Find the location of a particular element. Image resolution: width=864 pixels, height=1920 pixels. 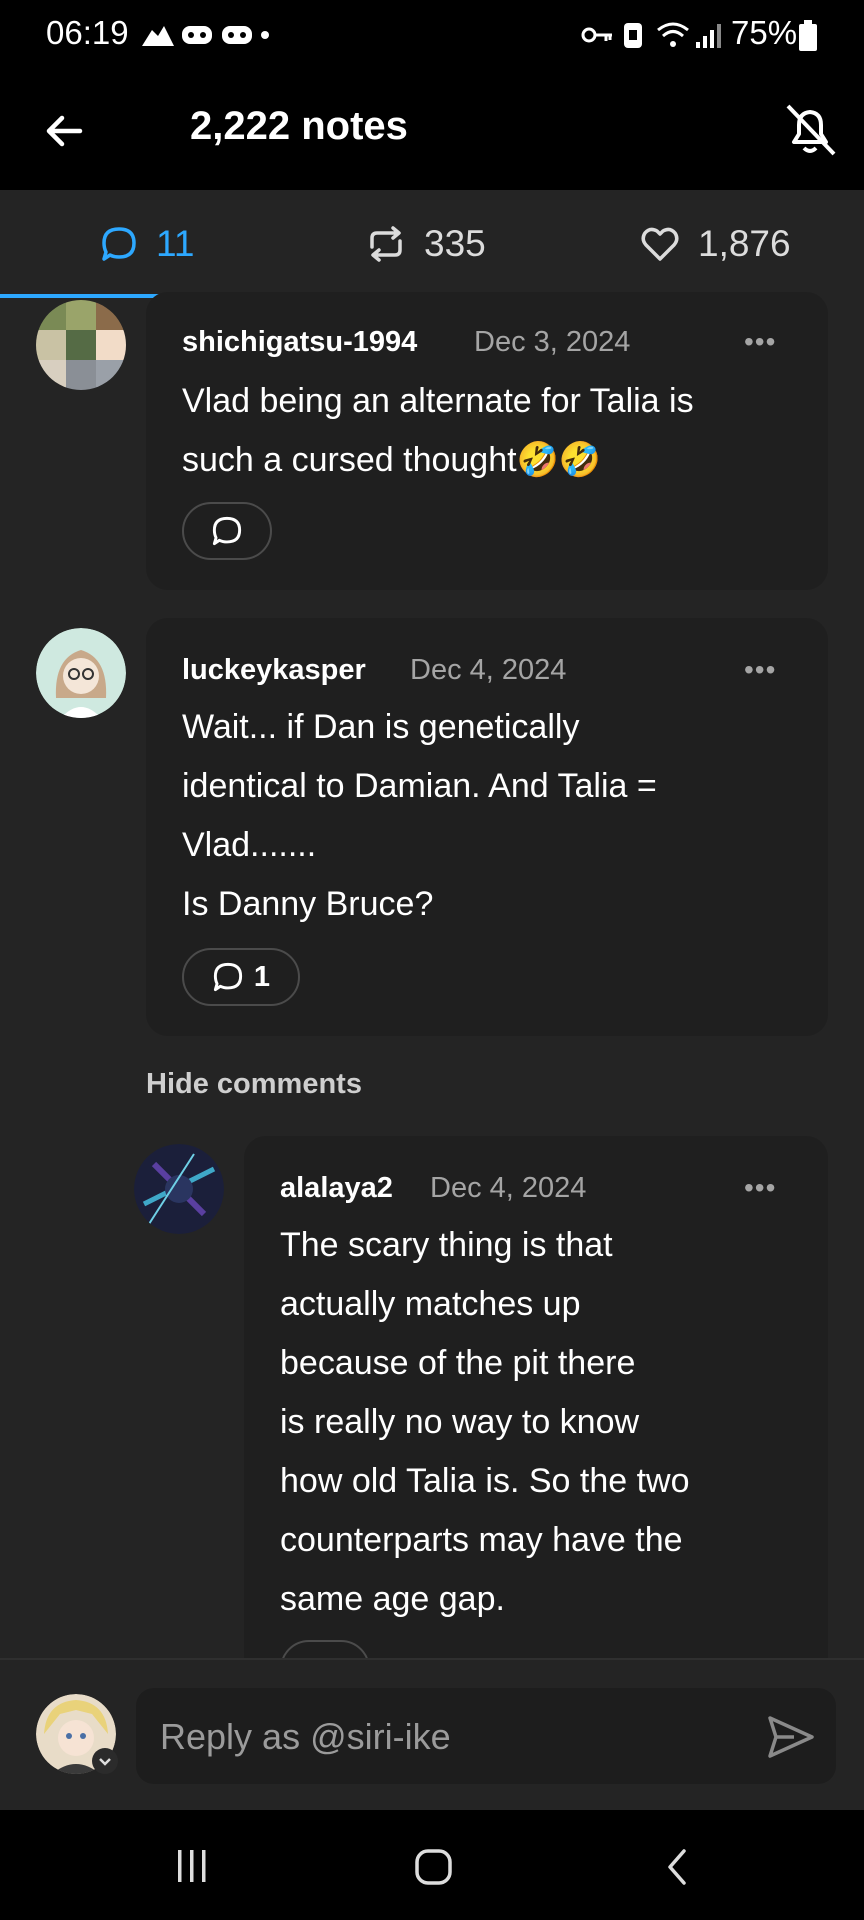

reply-line: The scary thing is that is located at coordinates (446, 1245).